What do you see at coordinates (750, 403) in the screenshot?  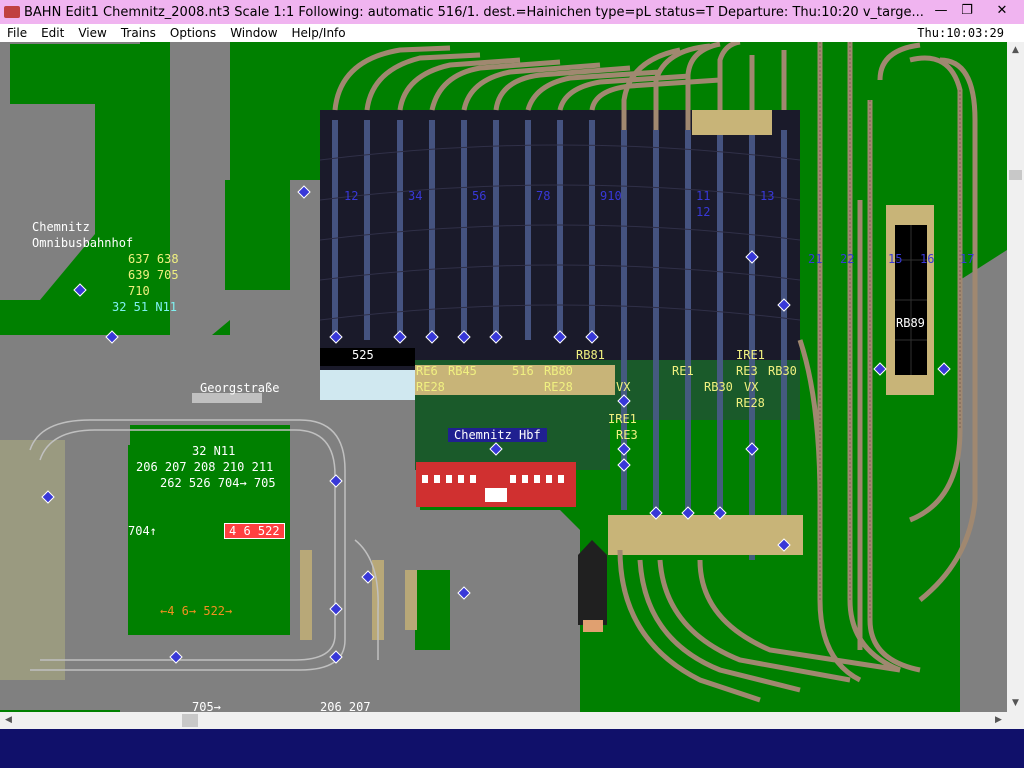 I see `train-label-re28-c: RE28` at bounding box center [750, 403].